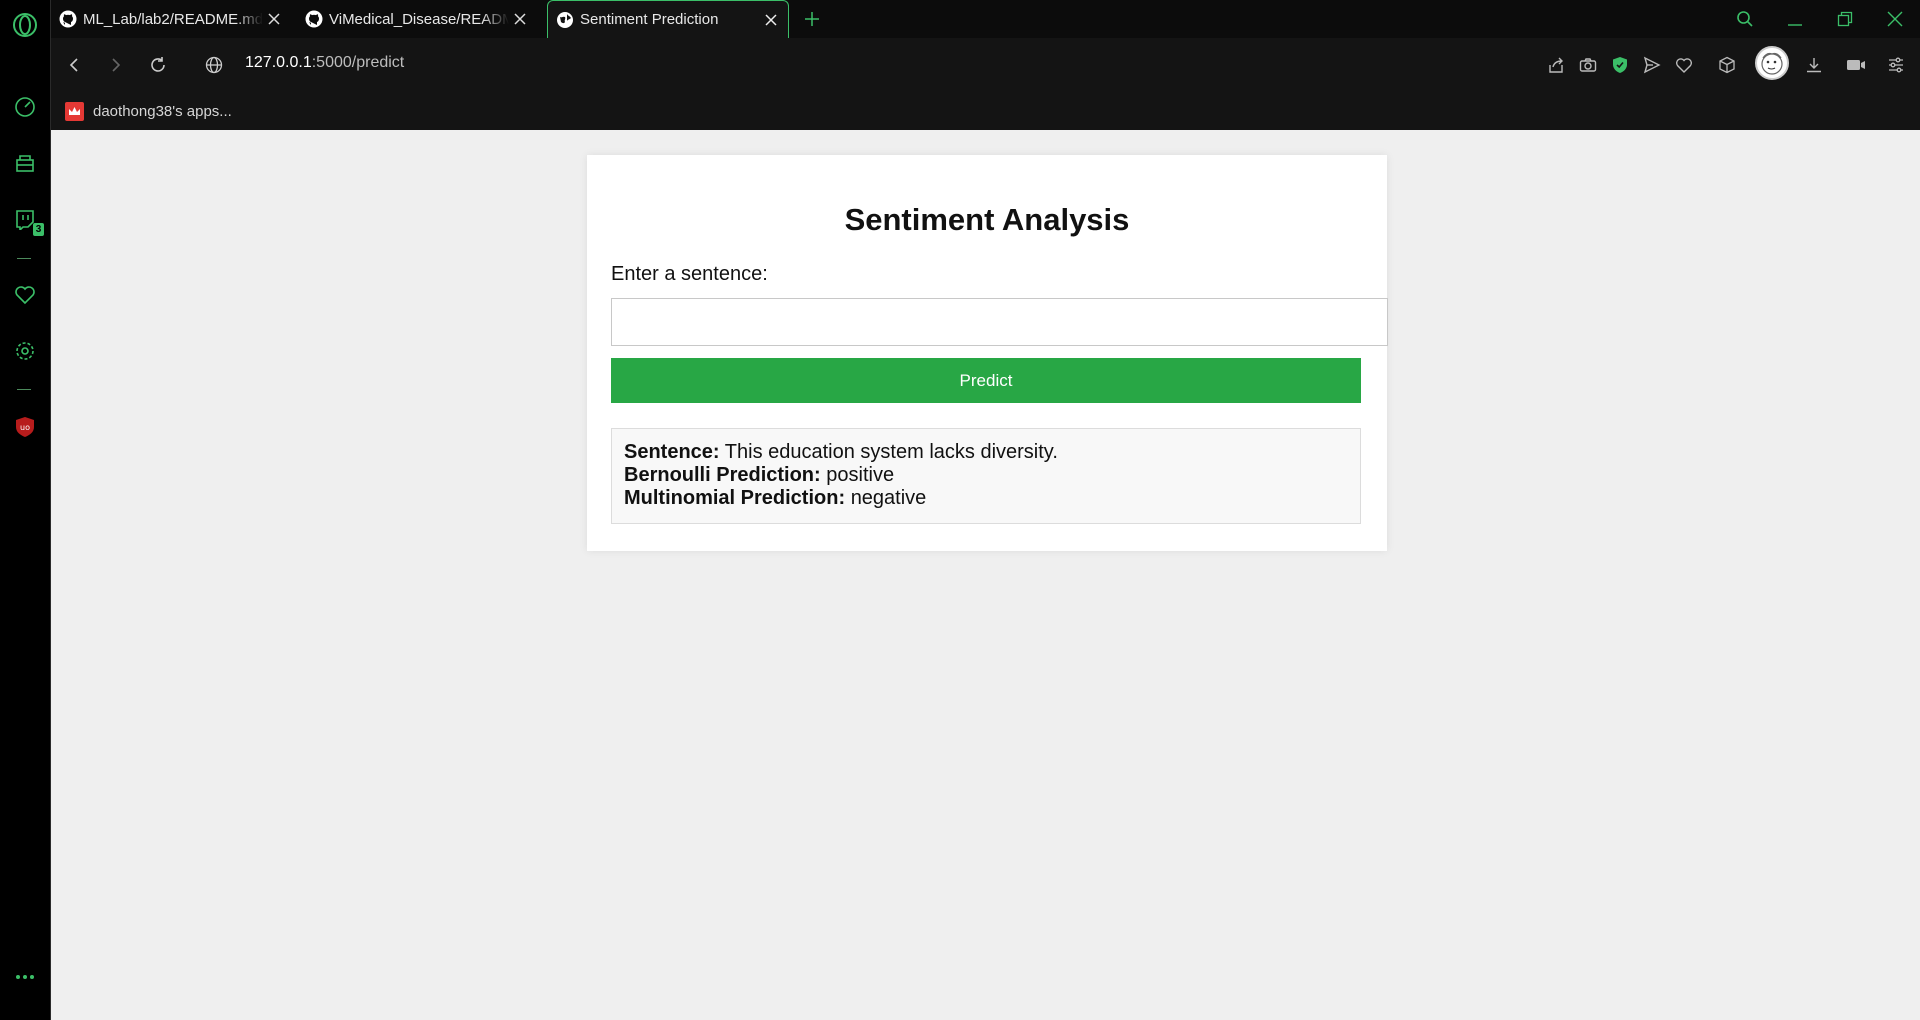 Image resolution: width=1920 pixels, height=1020 pixels. What do you see at coordinates (1896, 65) in the screenshot?
I see `easy-setup-icon` at bounding box center [1896, 65].